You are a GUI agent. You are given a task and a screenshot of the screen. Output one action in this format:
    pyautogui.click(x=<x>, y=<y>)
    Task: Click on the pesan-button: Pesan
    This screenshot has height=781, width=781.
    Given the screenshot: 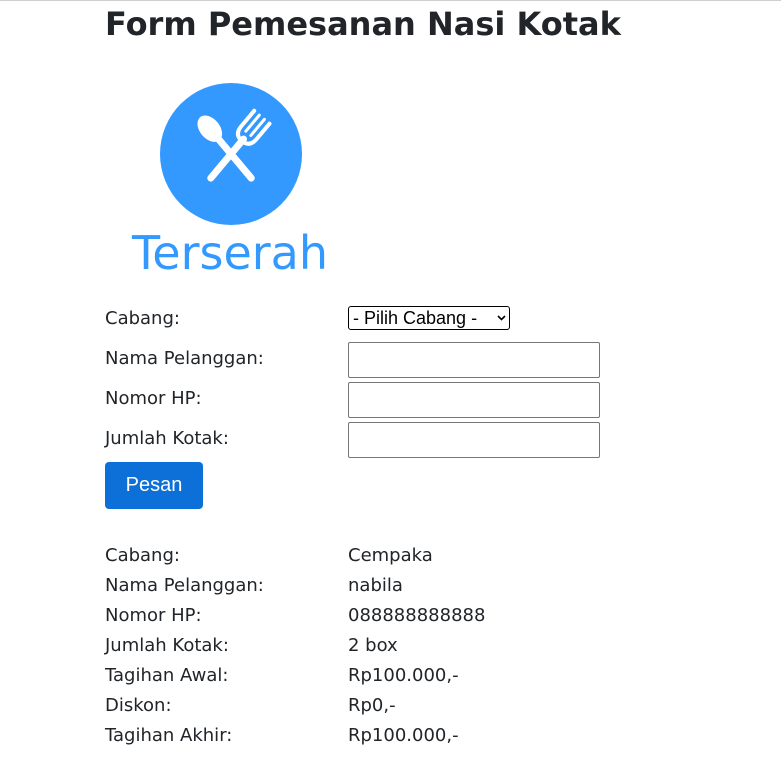 What is the action you would take?
    pyautogui.click(x=154, y=485)
    